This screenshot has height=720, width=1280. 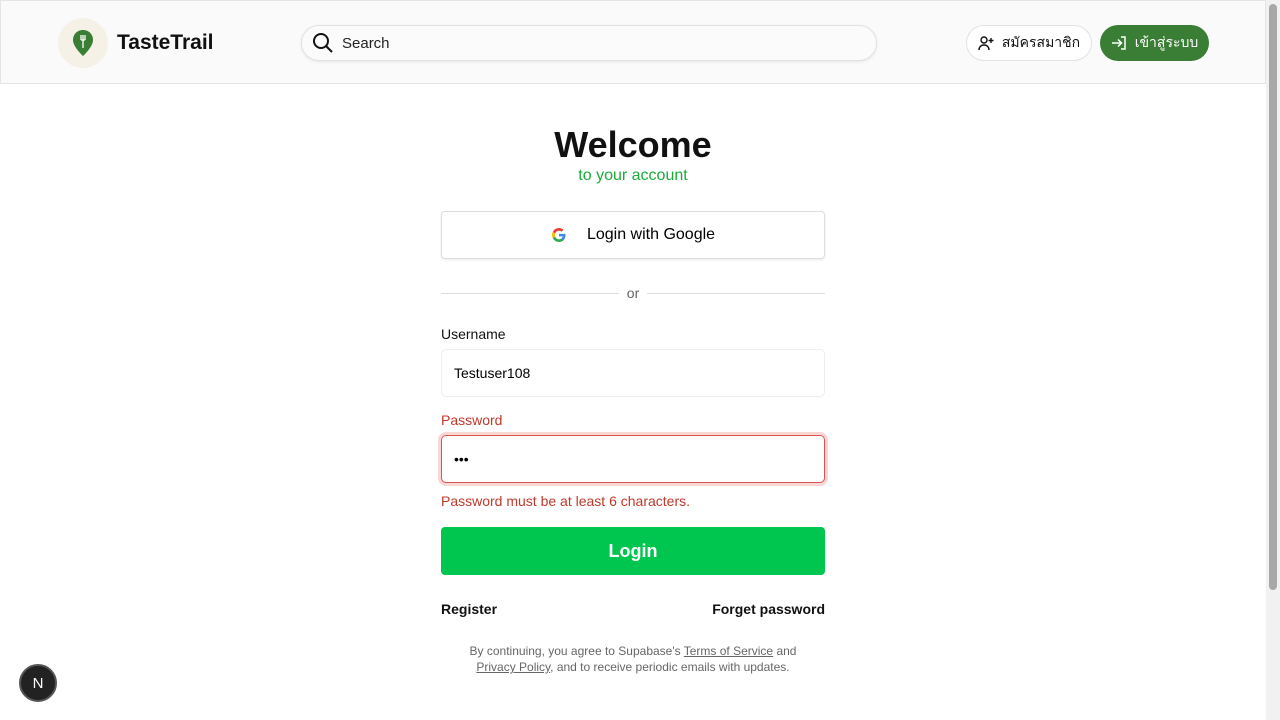 I want to click on brand-name: TasteTrail, so click(x=165, y=42).